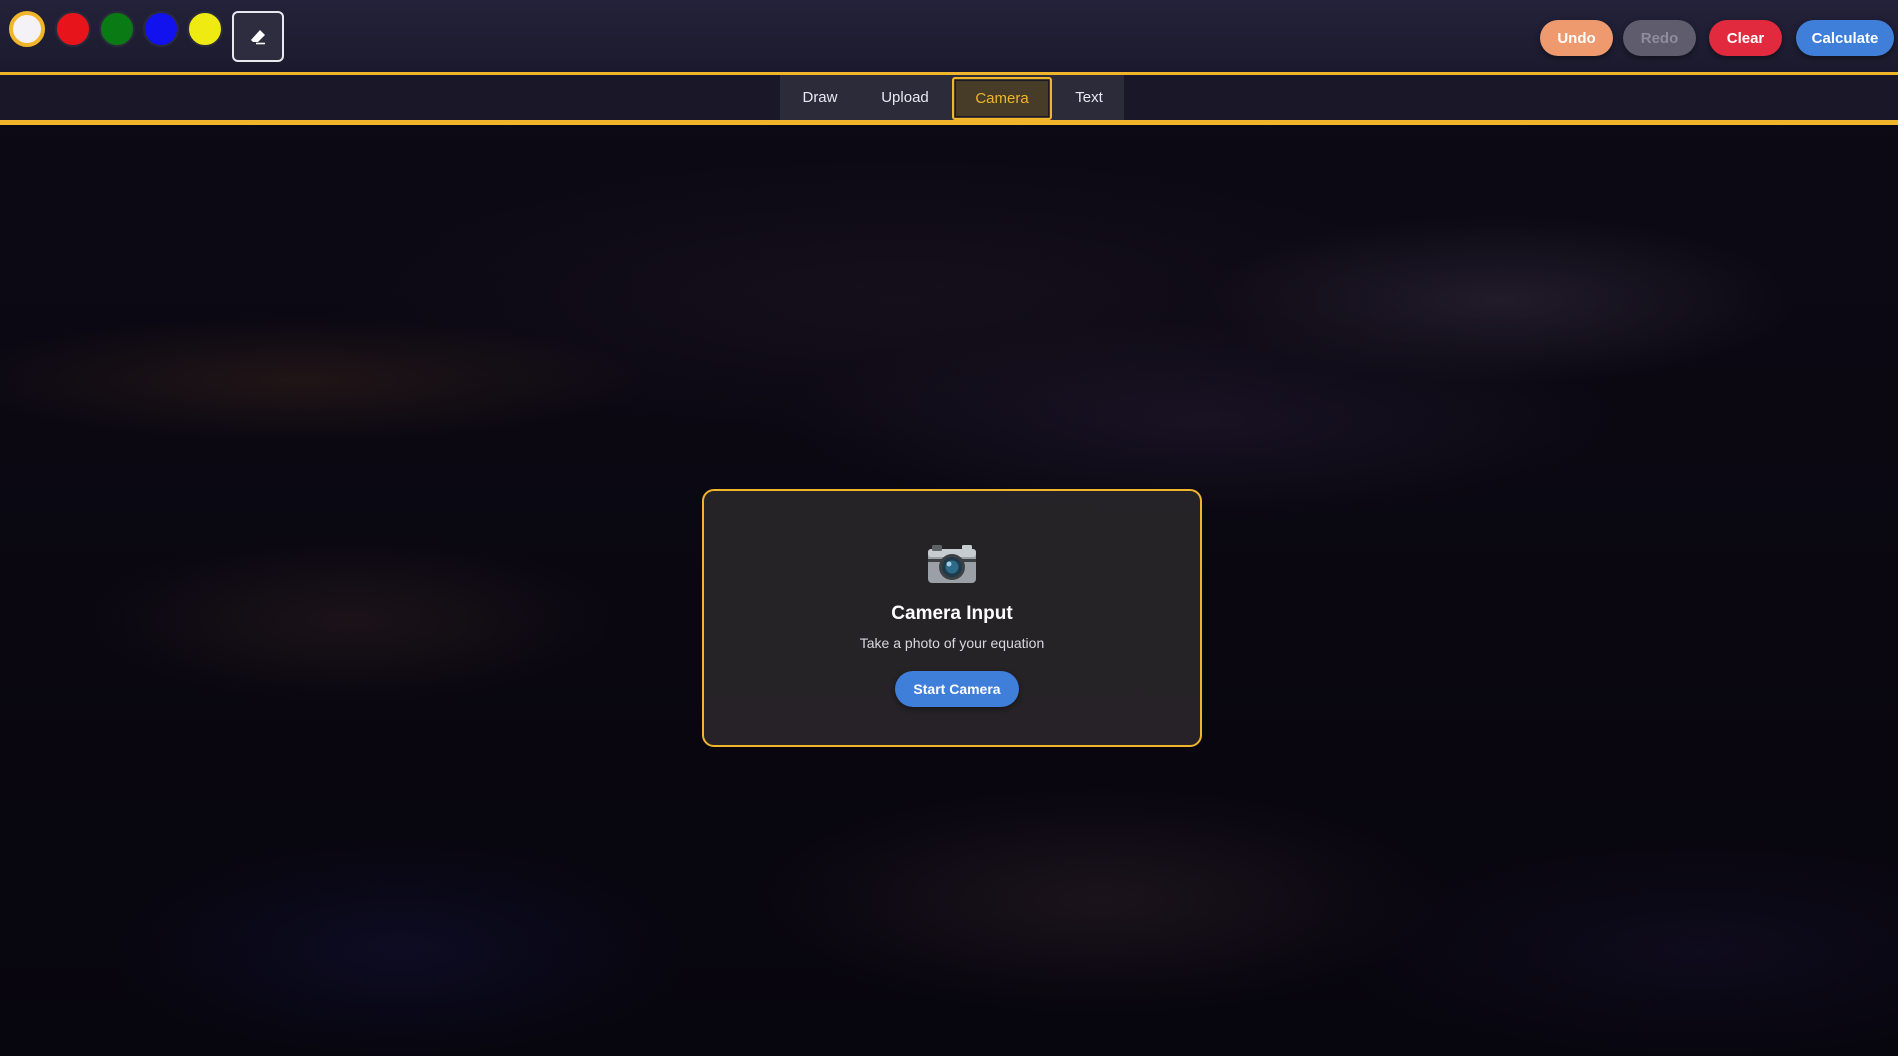 Image resolution: width=1898 pixels, height=1056 pixels. I want to click on camera-icon, so click(952, 565).